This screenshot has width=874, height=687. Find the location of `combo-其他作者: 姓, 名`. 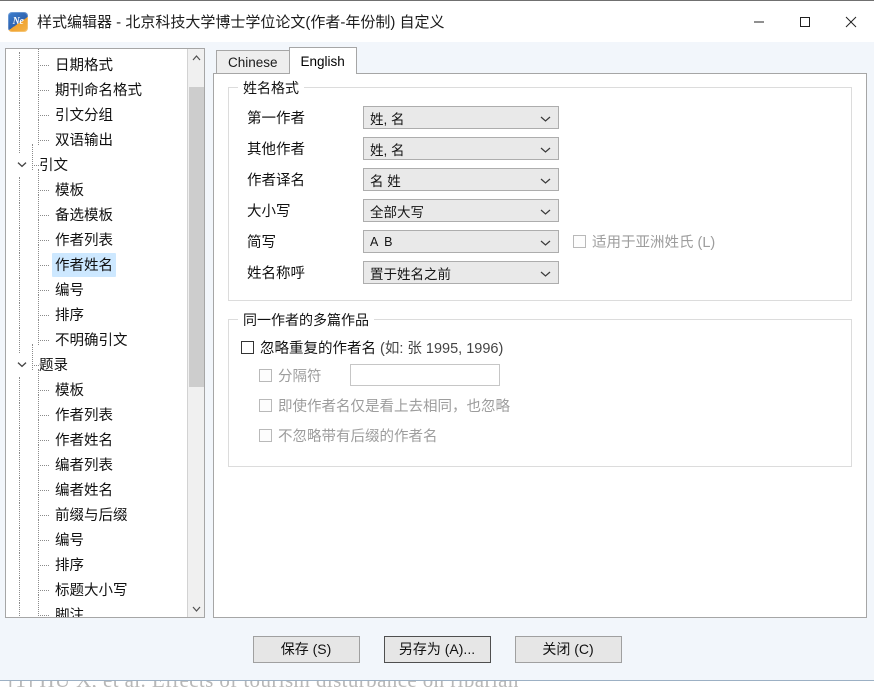

combo-其他作者: 姓, 名 is located at coordinates (461, 148).